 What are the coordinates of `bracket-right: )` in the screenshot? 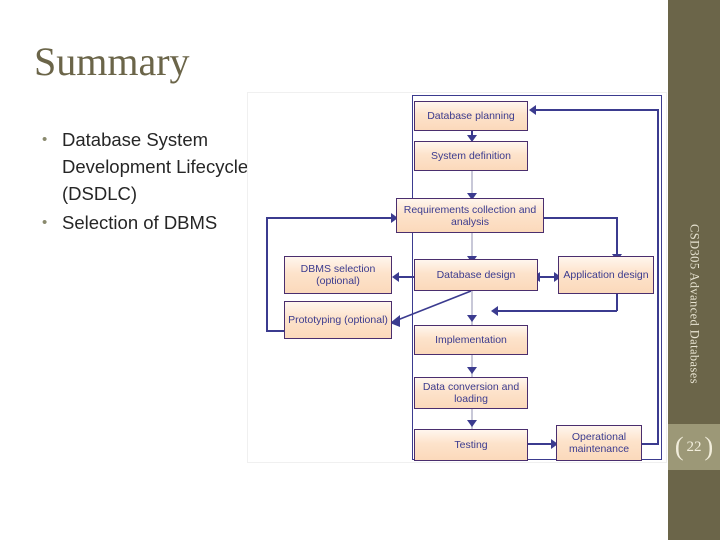 It's located at (709, 446).